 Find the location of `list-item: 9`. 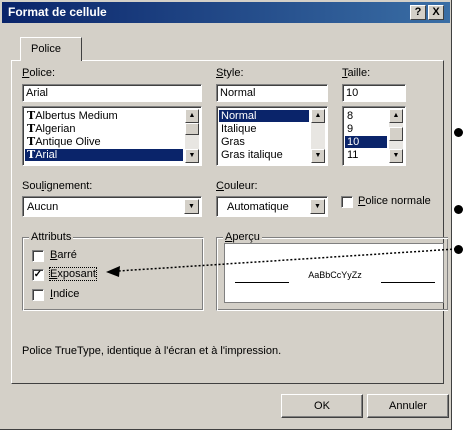

list-item: 9 is located at coordinates (366, 129).